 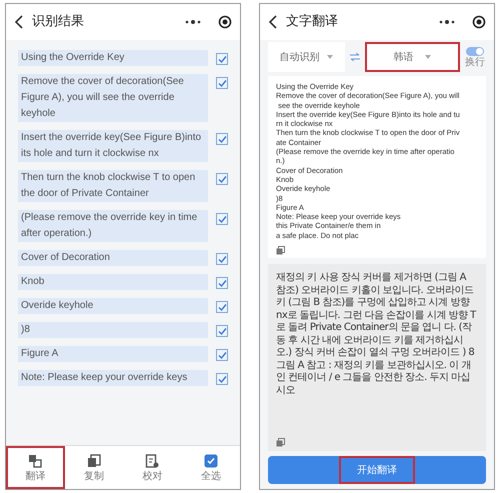 What do you see at coordinates (312, 22) in the screenshot?
I see `page-title: 文字翻译` at bounding box center [312, 22].